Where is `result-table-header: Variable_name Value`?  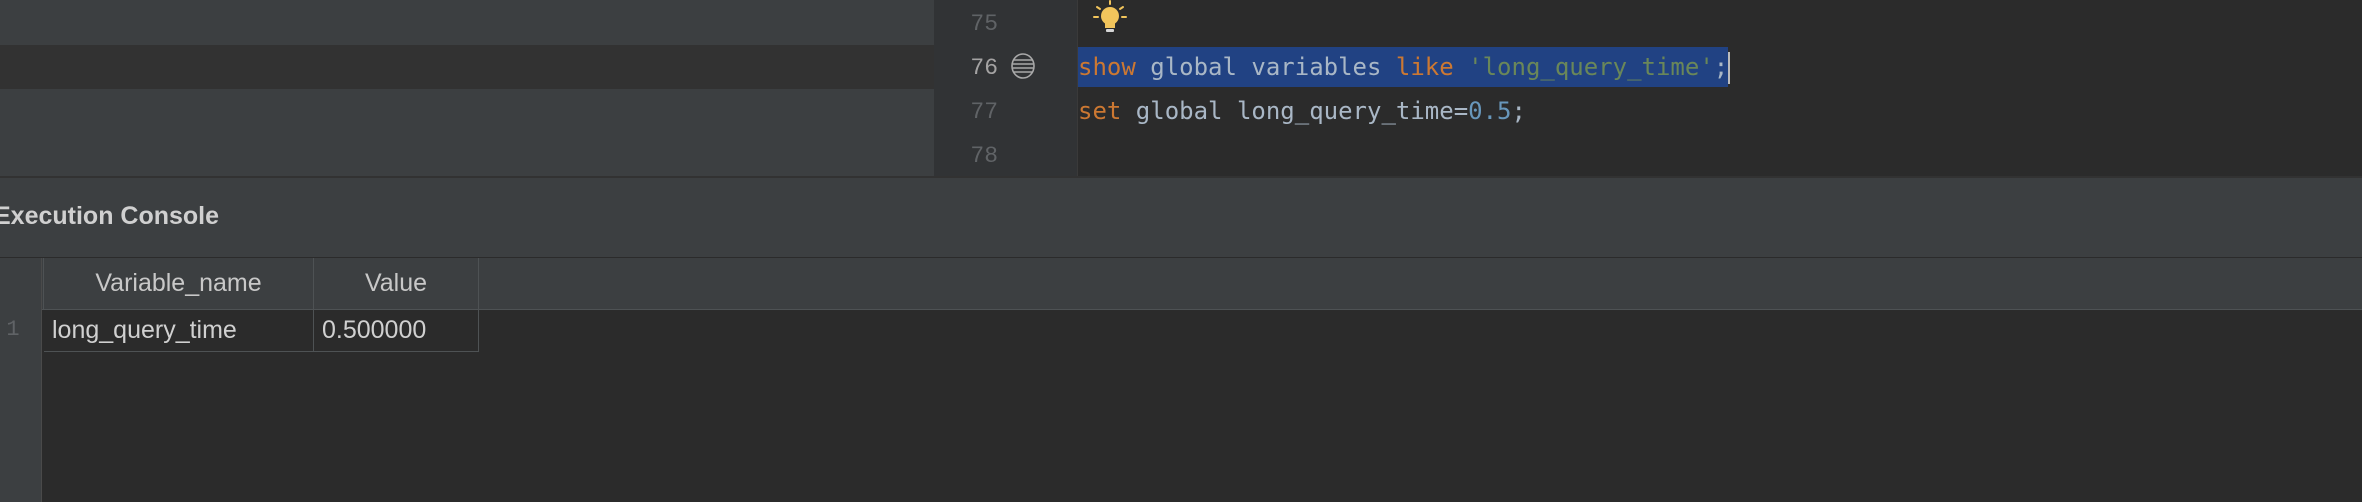
result-table-header: Variable_name Value is located at coordinates (1181, 284).